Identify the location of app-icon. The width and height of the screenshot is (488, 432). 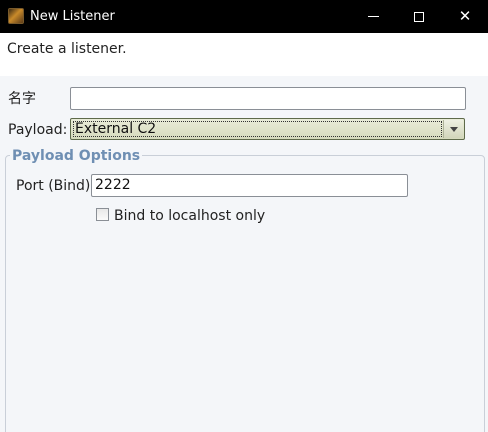
(16, 16).